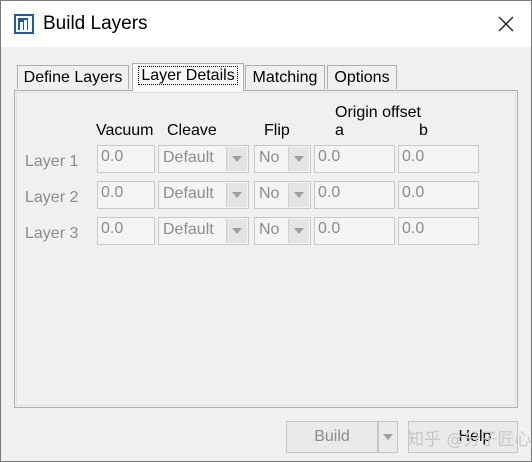 The width and height of the screenshot is (532, 462). What do you see at coordinates (378, 112) in the screenshot?
I see `header-origin-offset: Origin offset` at bounding box center [378, 112].